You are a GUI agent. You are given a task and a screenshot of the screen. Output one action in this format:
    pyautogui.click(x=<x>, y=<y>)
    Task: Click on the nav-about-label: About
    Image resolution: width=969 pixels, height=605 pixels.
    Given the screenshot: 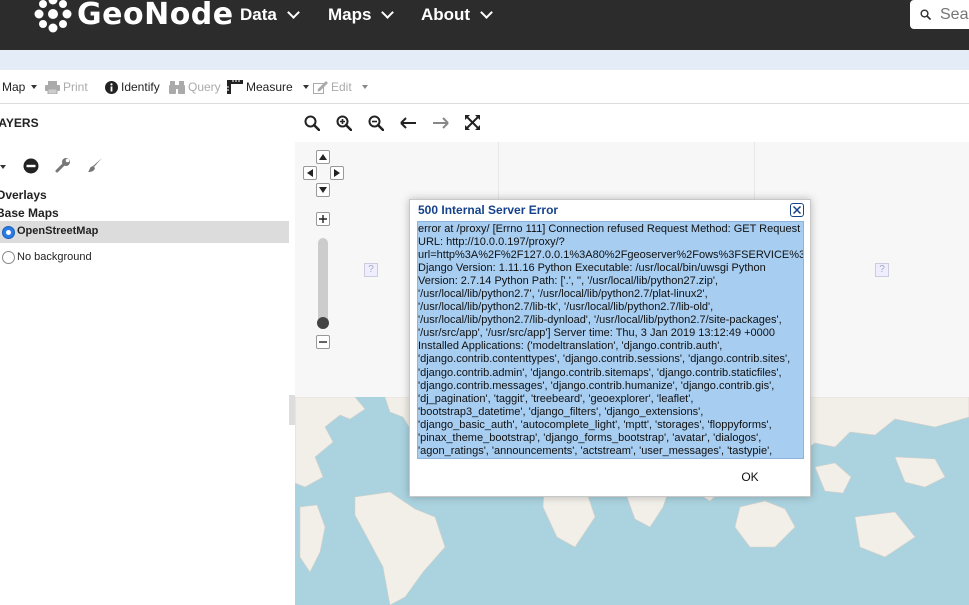 What is the action you would take?
    pyautogui.click(x=446, y=14)
    